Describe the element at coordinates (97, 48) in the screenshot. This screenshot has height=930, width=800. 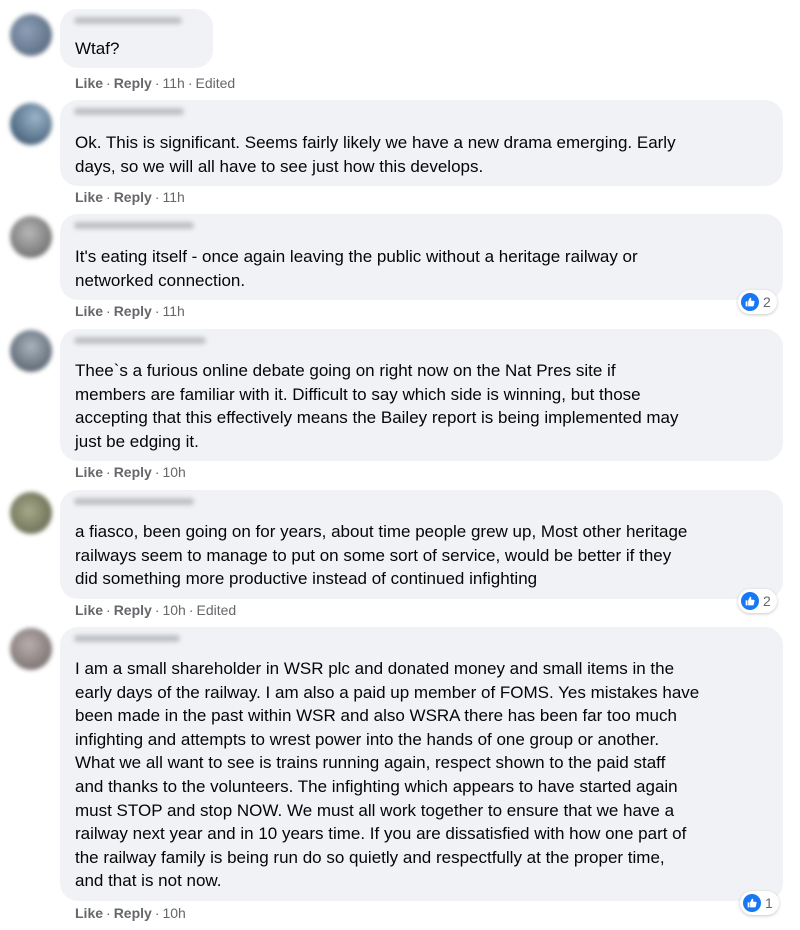
I see `comment-text: Wtaf?` at that location.